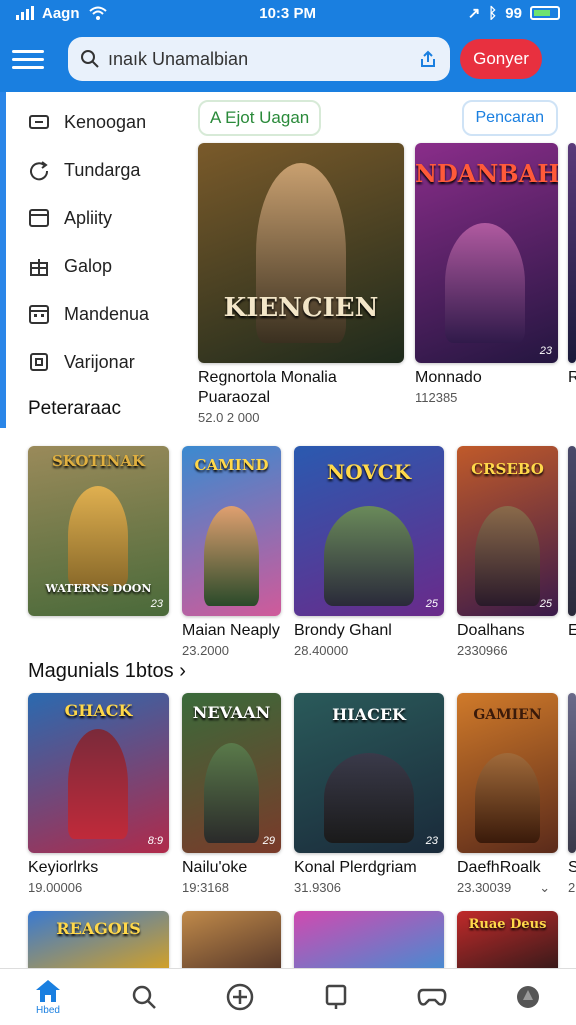 The height and width of the screenshot is (1025, 576). Describe the element at coordinates (155, 841) in the screenshot. I see `rating-badge: 8:9` at that location.